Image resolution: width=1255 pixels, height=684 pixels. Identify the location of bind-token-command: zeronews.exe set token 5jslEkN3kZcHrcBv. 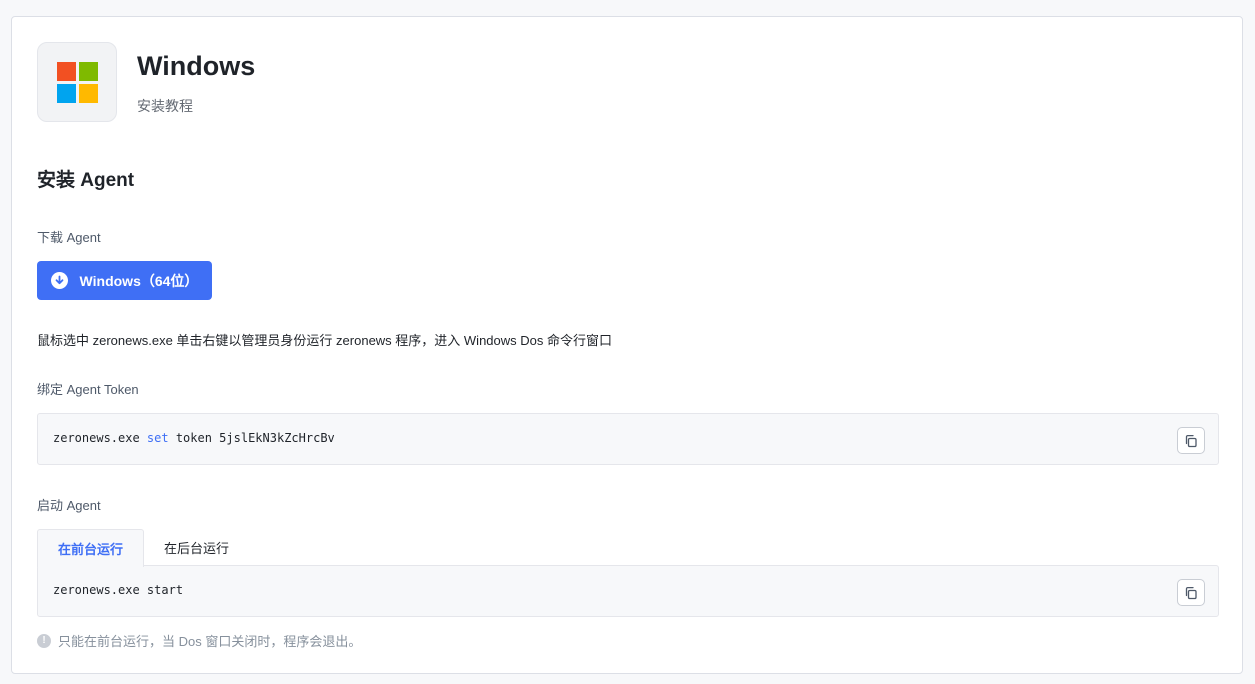
(194, 438).